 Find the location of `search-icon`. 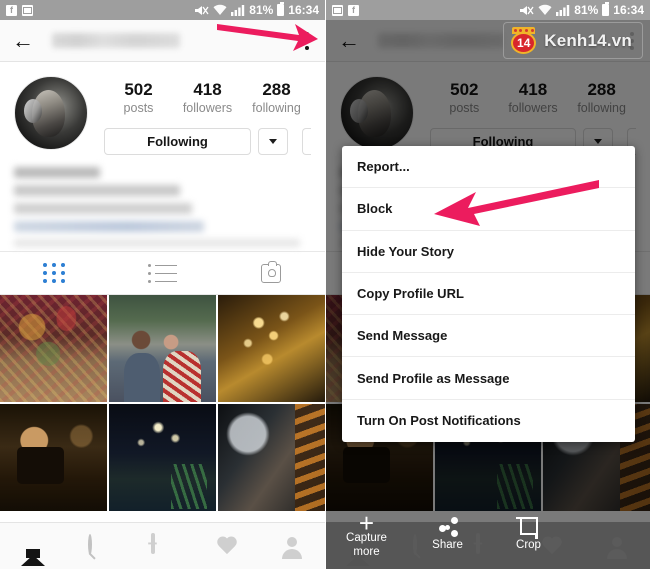

search-icon is located at coordinates (89, 544).